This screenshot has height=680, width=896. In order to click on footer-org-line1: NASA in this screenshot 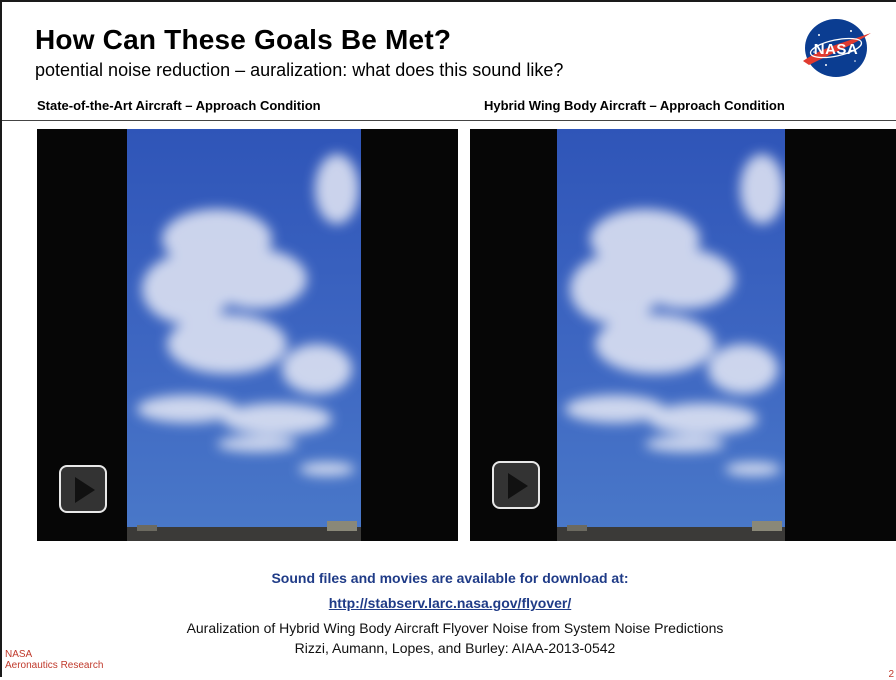, I will do `click(19, 654)`.